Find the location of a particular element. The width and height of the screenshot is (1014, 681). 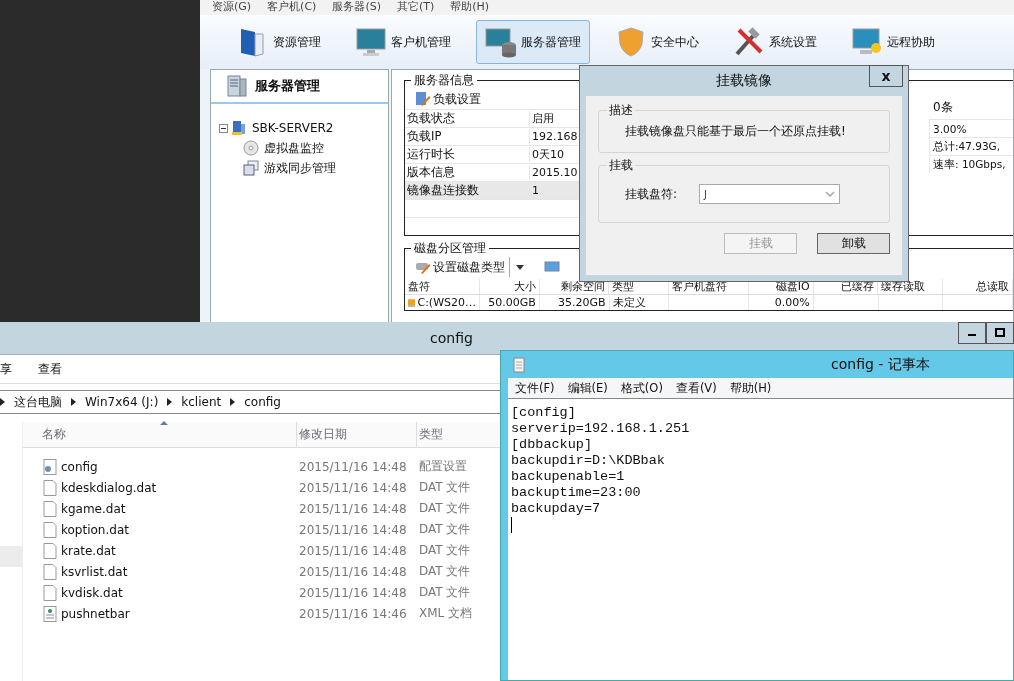

breadcrumb-item: 这台电脑 is located at coordinates (38, 402).